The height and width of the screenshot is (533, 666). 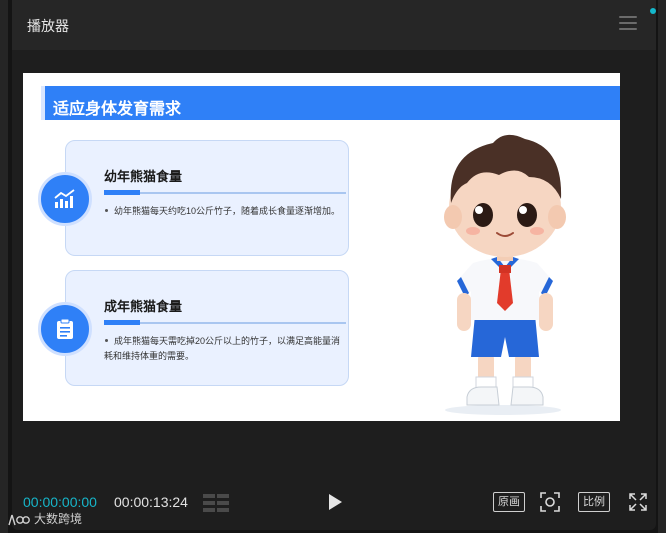 I want to click on brand-watermark: 大数跨境, so click(x=45, y=518).